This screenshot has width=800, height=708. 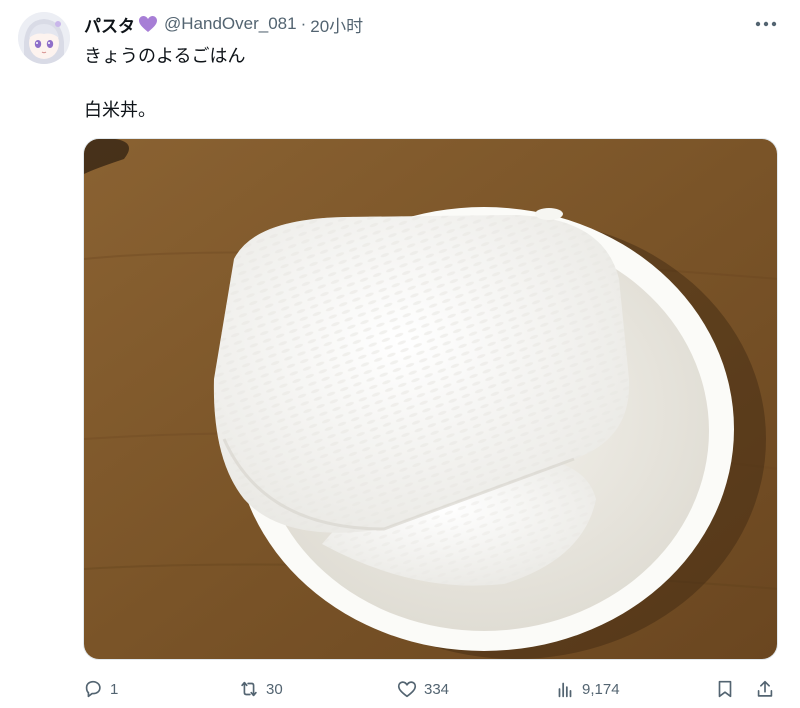 I want to click on avatar-image, so click(x=44, y=38).